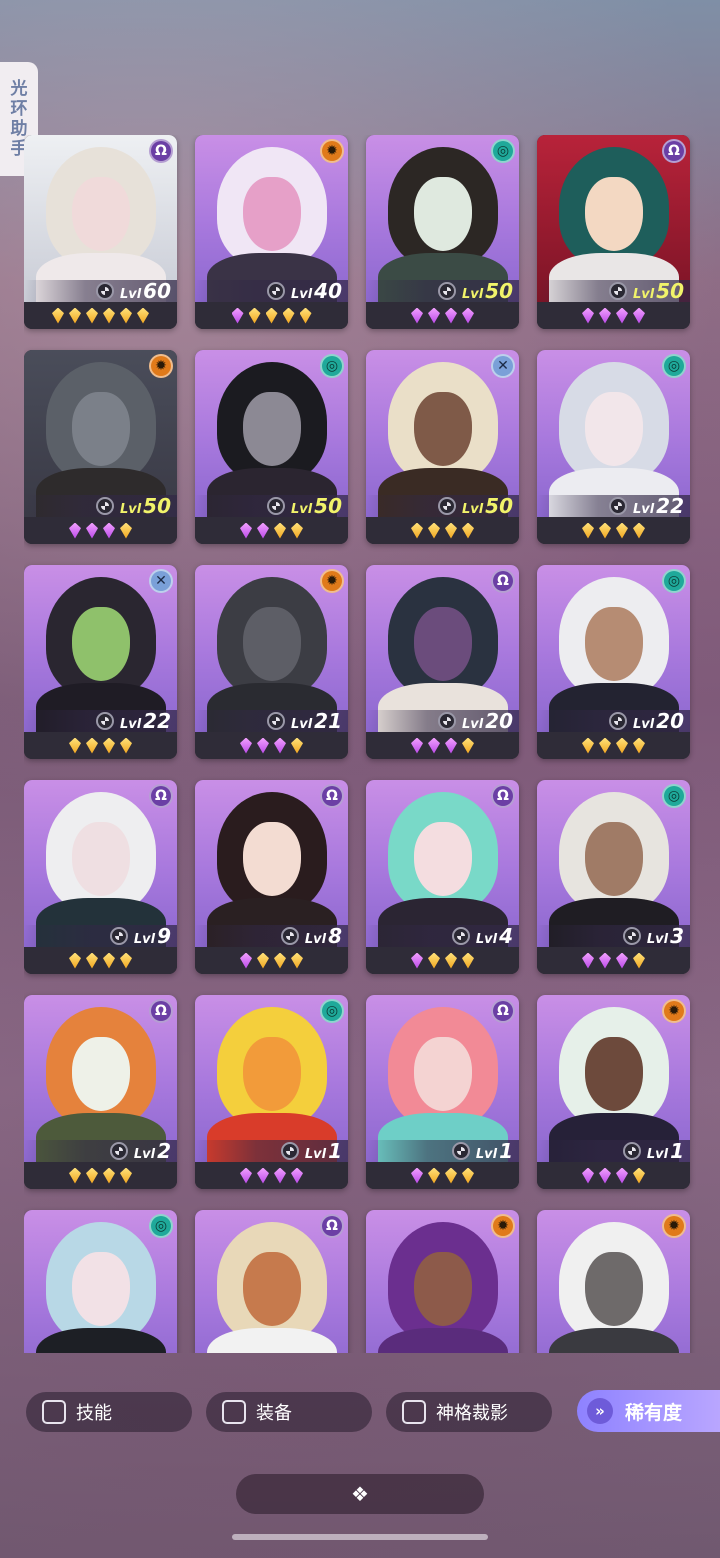 The height and width of the screenshot is (1558, 720). I want to click on hero-card: Ω Lvl 20, so click(442, 662).